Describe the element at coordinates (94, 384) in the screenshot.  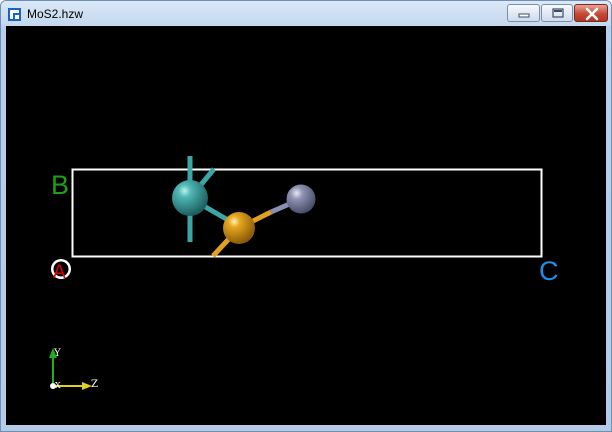
I see `z-axis-label: Z` at that location.